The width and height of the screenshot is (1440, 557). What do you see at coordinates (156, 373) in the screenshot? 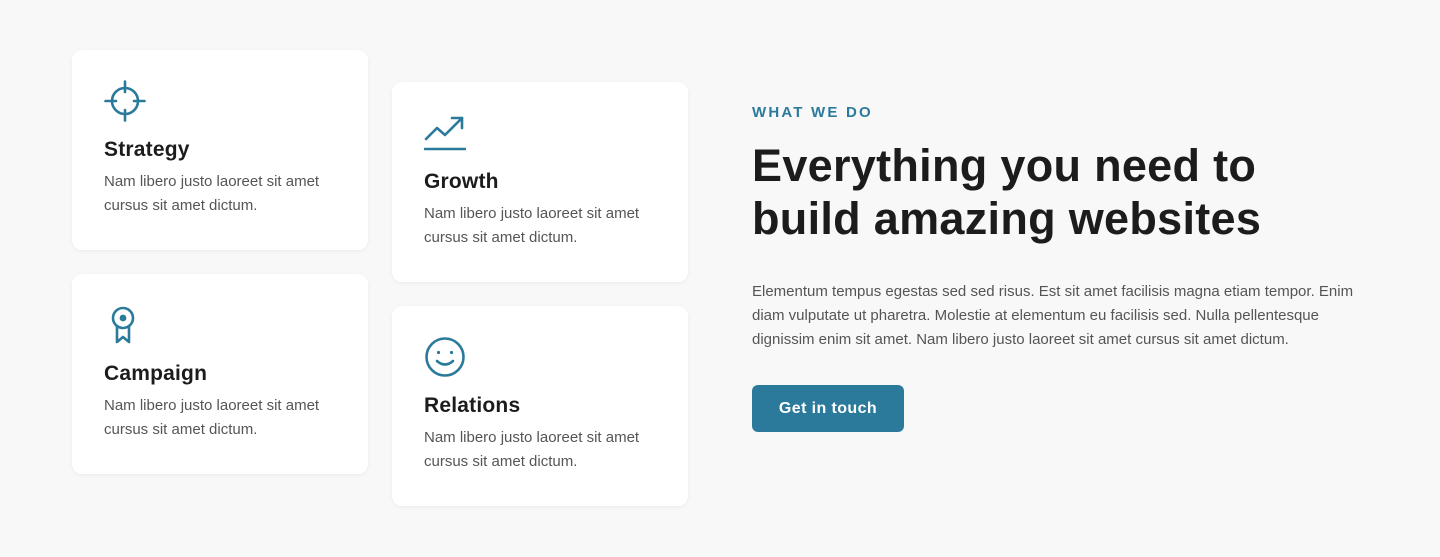
I see `card-title: Campaign` at bounding box center [156, 373].